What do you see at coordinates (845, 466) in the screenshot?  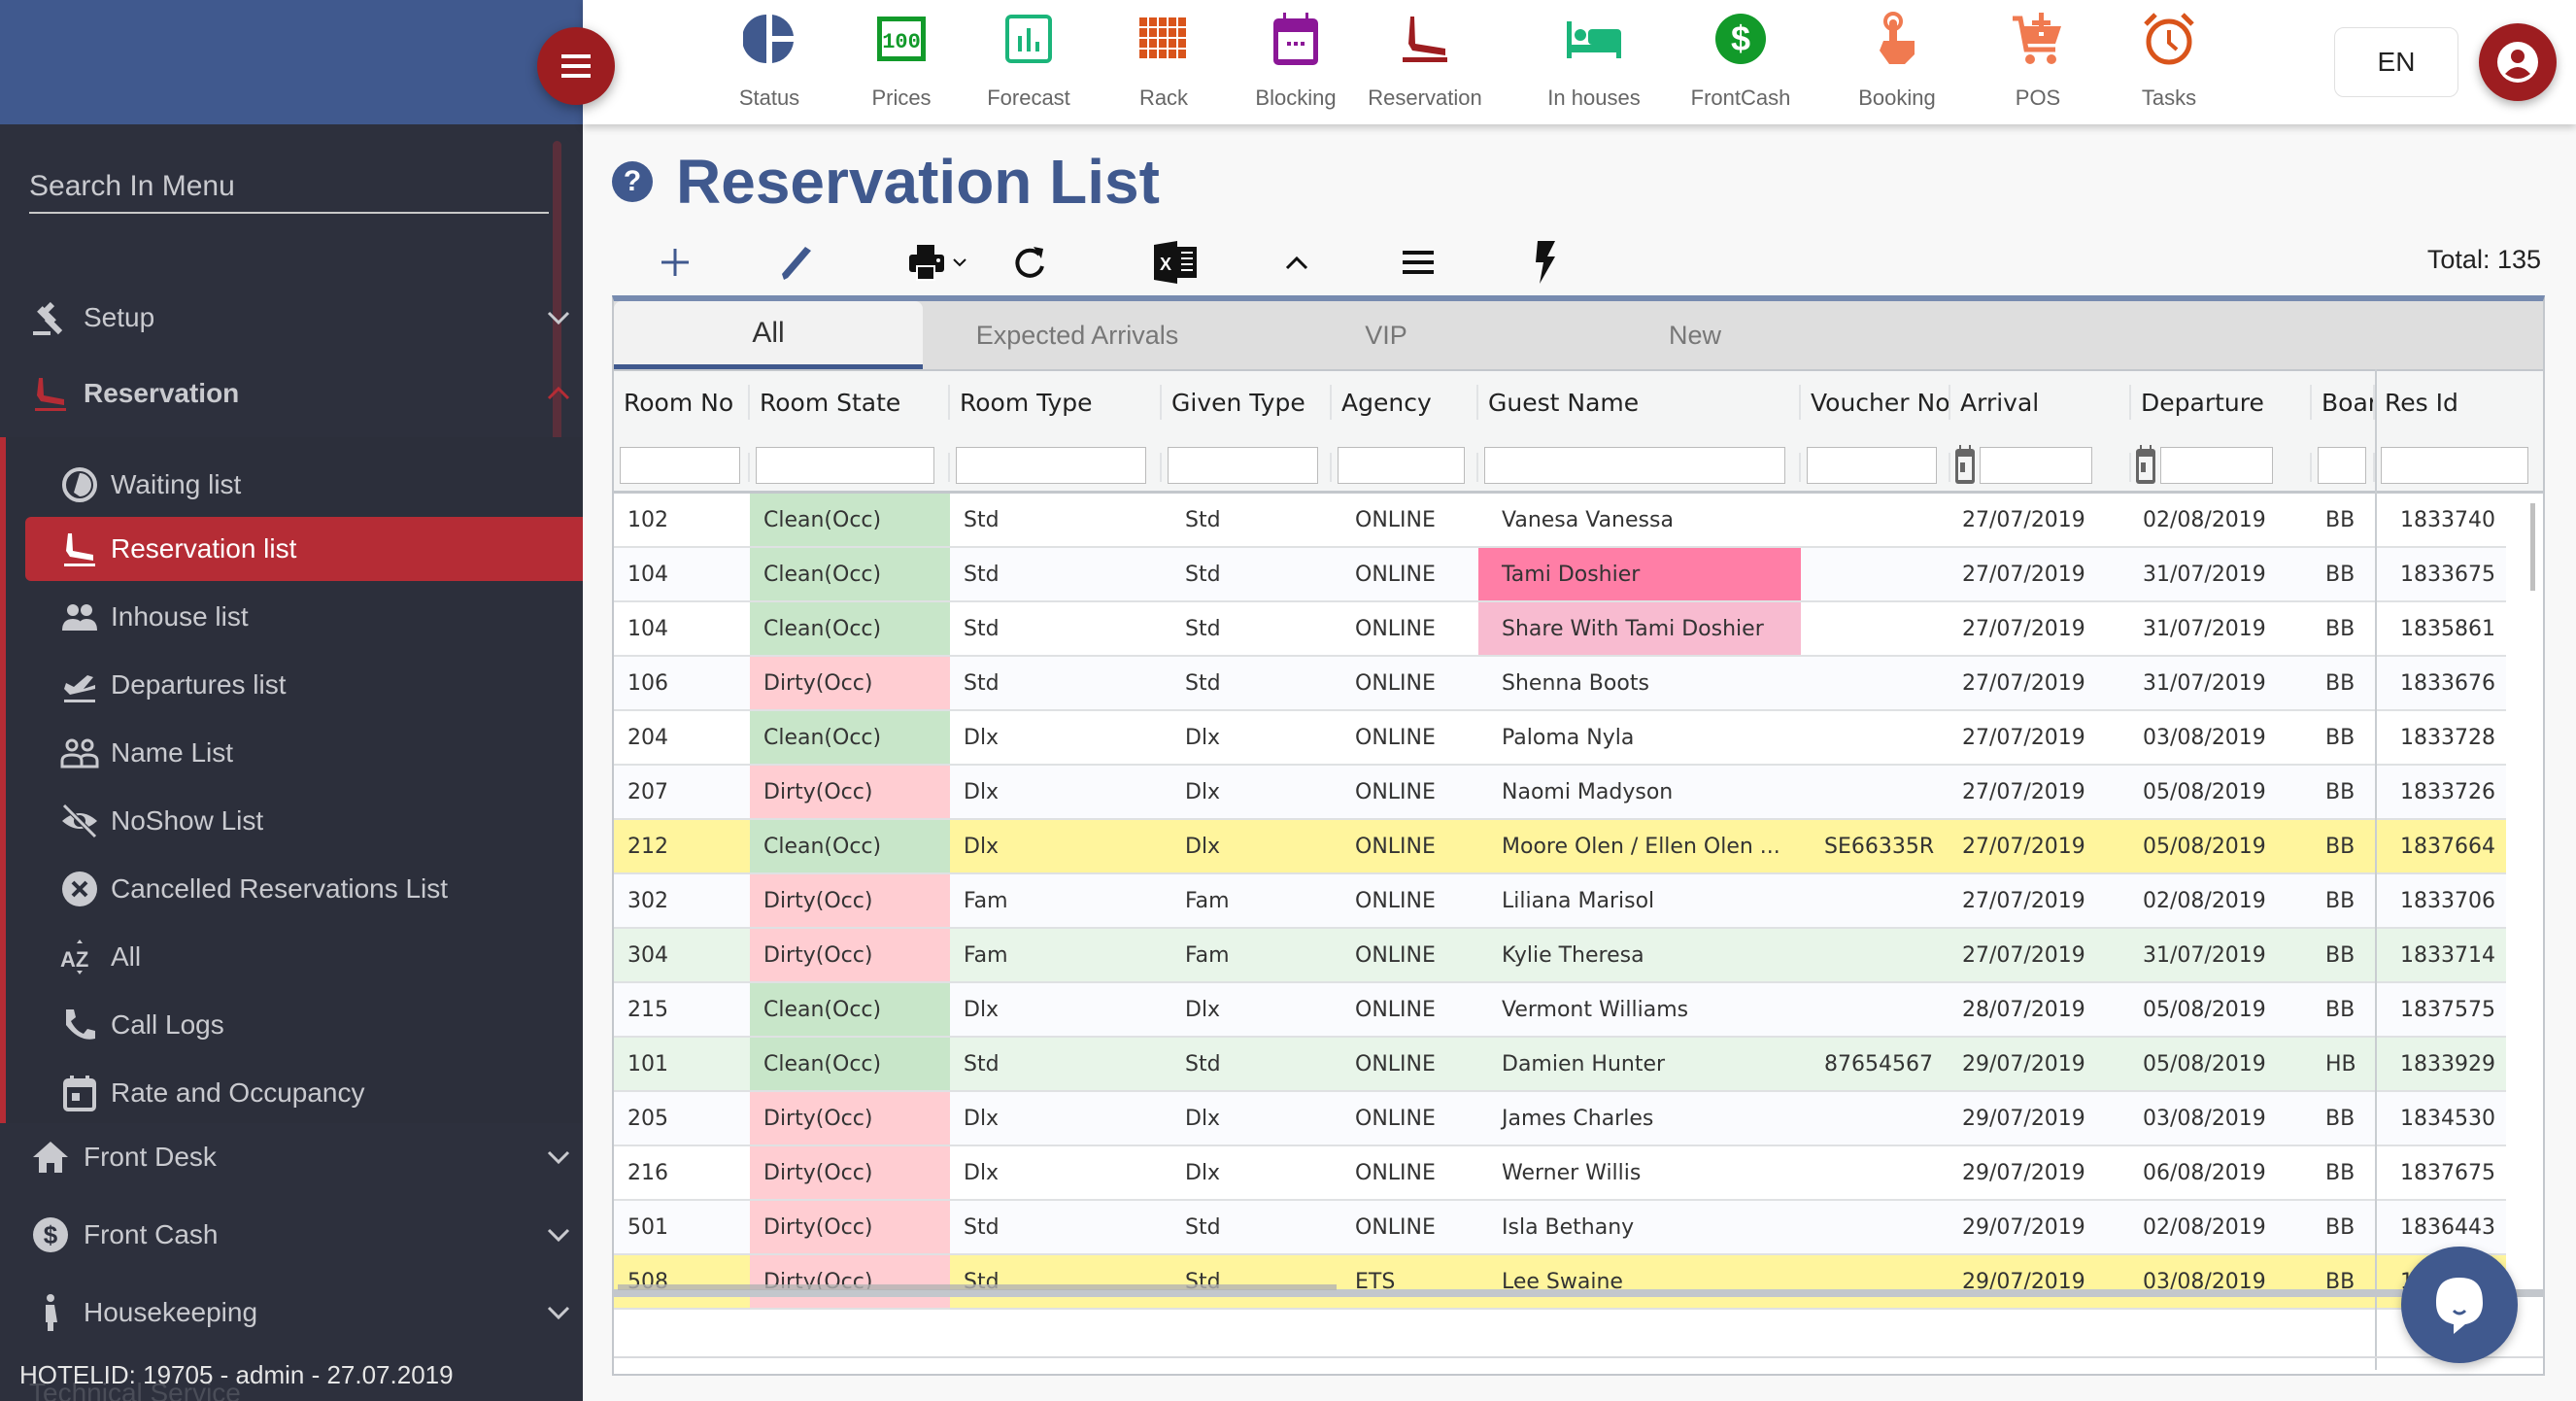 I see `filter-input-state` at bounding box center [845, 466].